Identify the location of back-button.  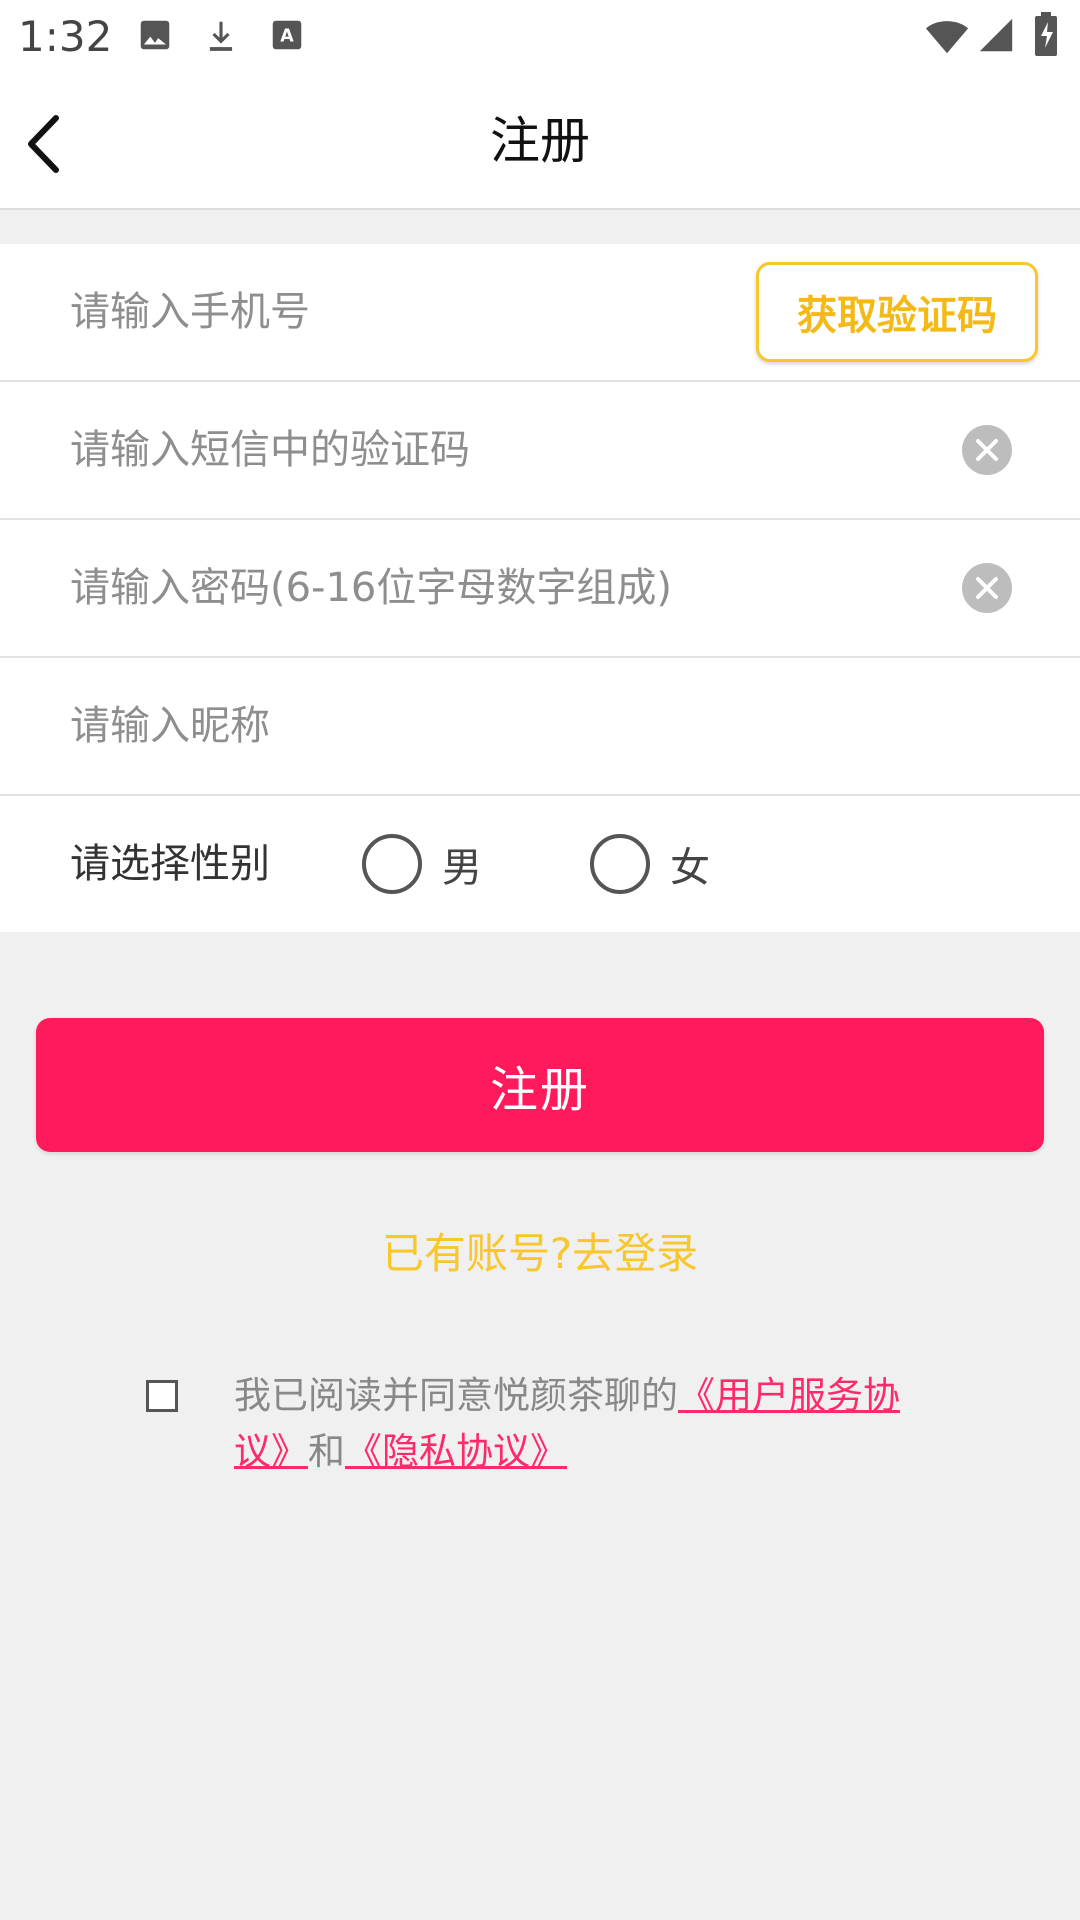
(43, 144).